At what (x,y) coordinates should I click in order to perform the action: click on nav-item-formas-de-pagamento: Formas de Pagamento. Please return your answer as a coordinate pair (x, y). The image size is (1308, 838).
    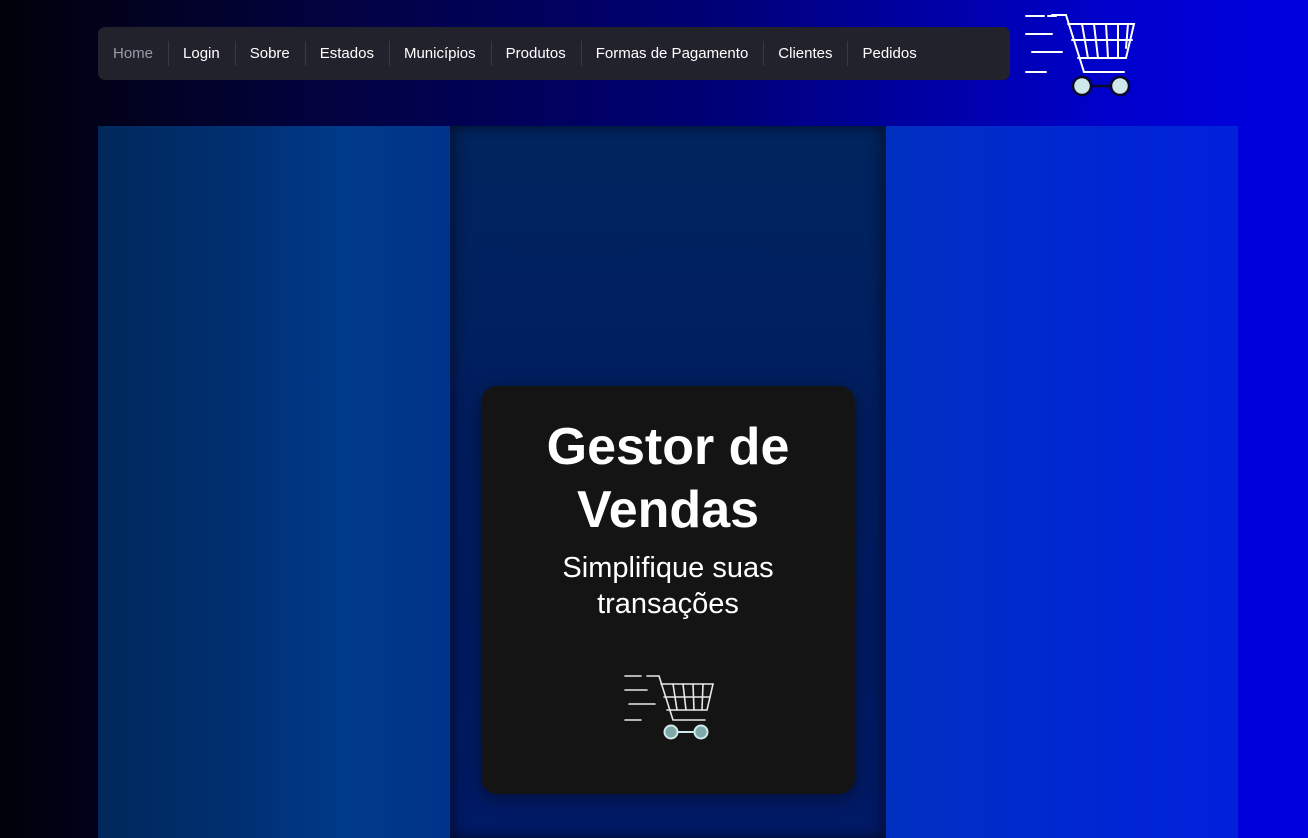
    Looking at the image, I should click on (672, 53).